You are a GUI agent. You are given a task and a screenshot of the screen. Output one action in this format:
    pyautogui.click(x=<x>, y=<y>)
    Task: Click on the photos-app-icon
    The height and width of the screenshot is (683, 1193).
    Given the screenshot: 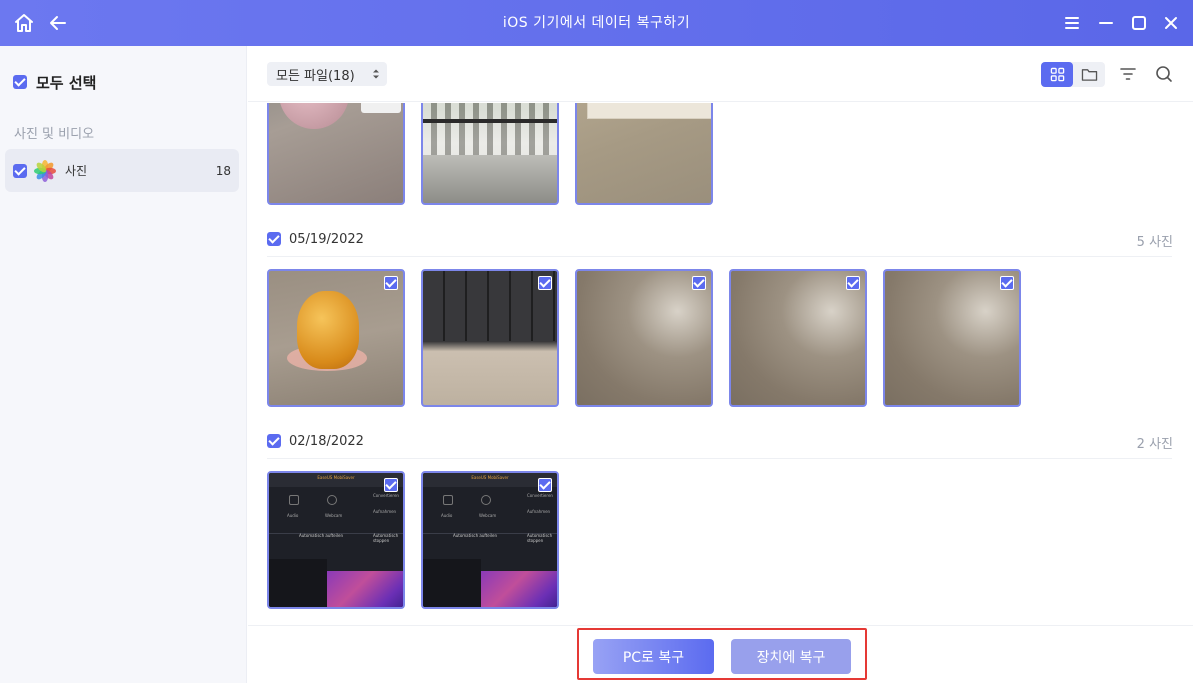 What is the action you would take?
    pyautogui.click(x=45, y=171)
    